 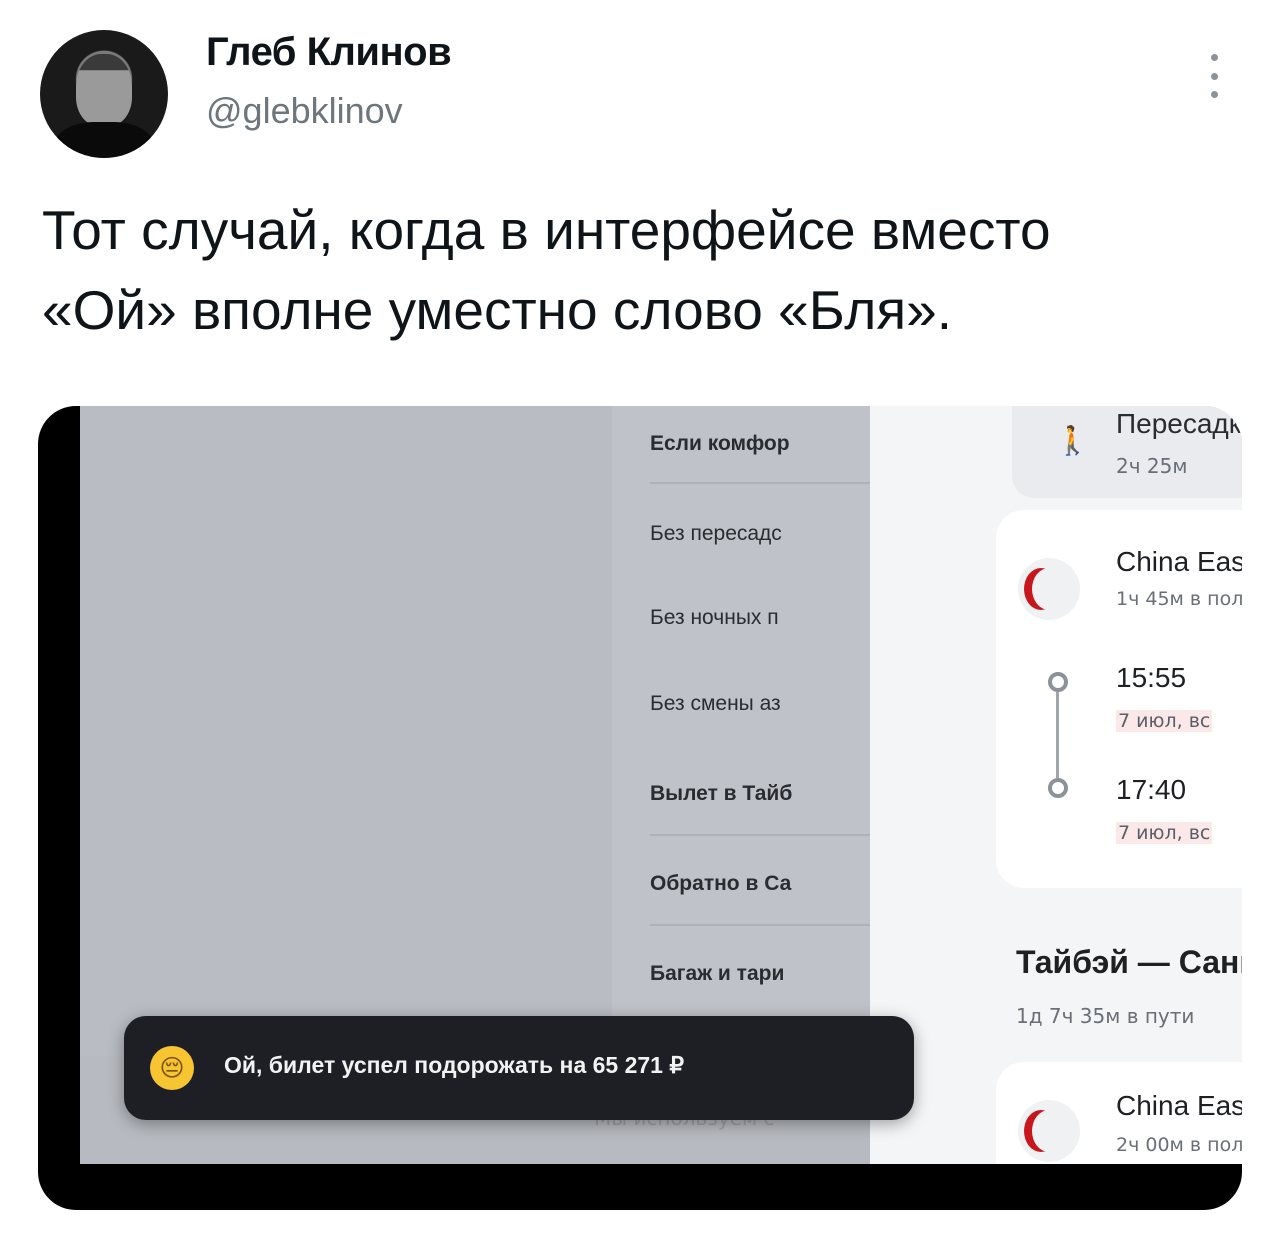 I want to click on transfer-title: Пересадк, so click(x=1179, y=423).